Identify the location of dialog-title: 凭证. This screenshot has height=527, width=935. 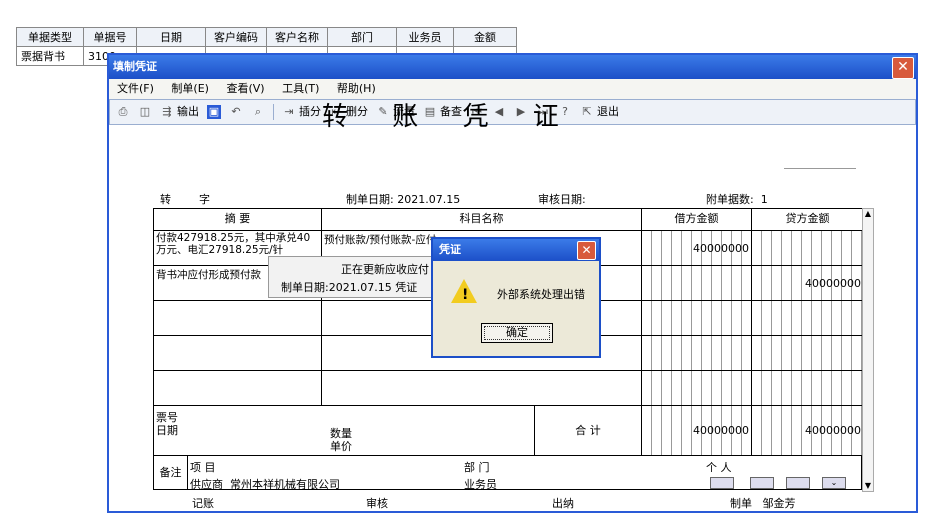
(450, 249).